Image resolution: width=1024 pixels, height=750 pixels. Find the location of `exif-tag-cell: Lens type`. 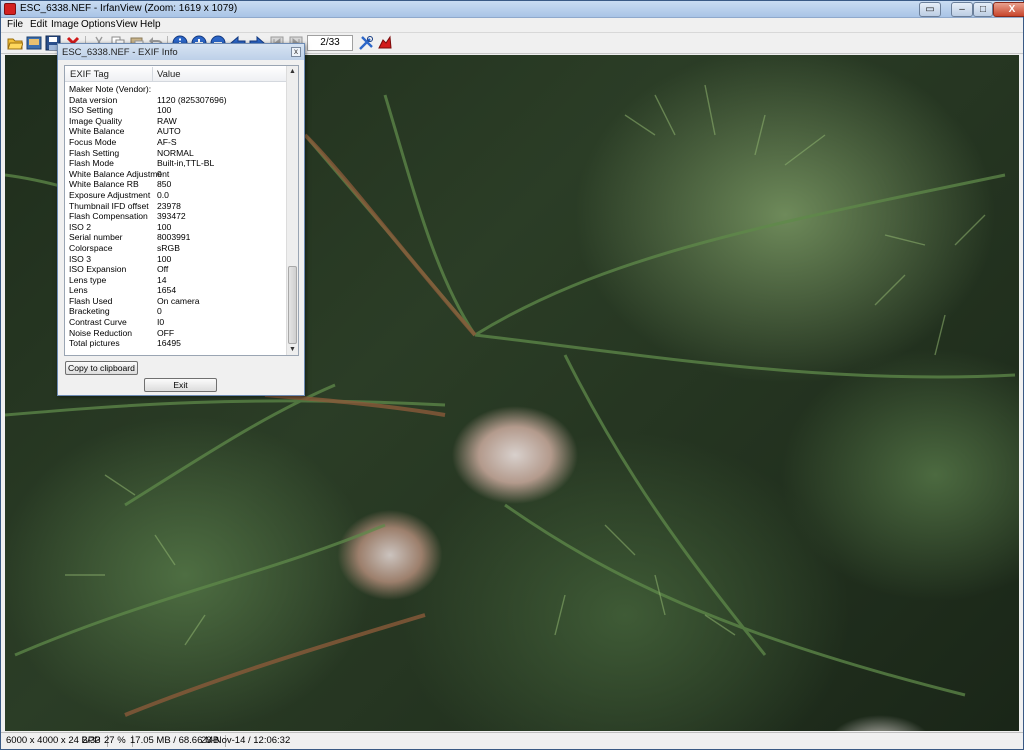

exif-tag-cell: Lens type is located at coordinates (88, 279).